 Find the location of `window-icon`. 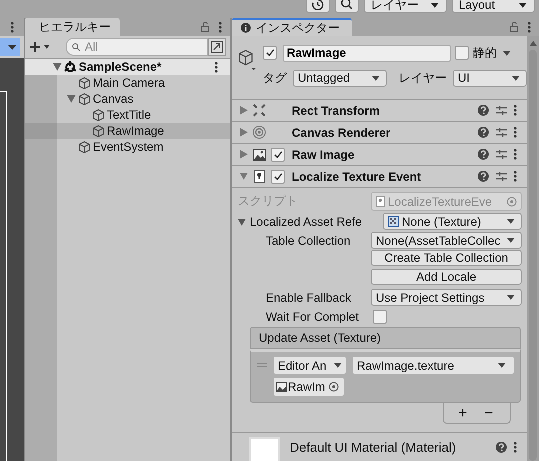

window-icon is located at coordinates (217, 47).